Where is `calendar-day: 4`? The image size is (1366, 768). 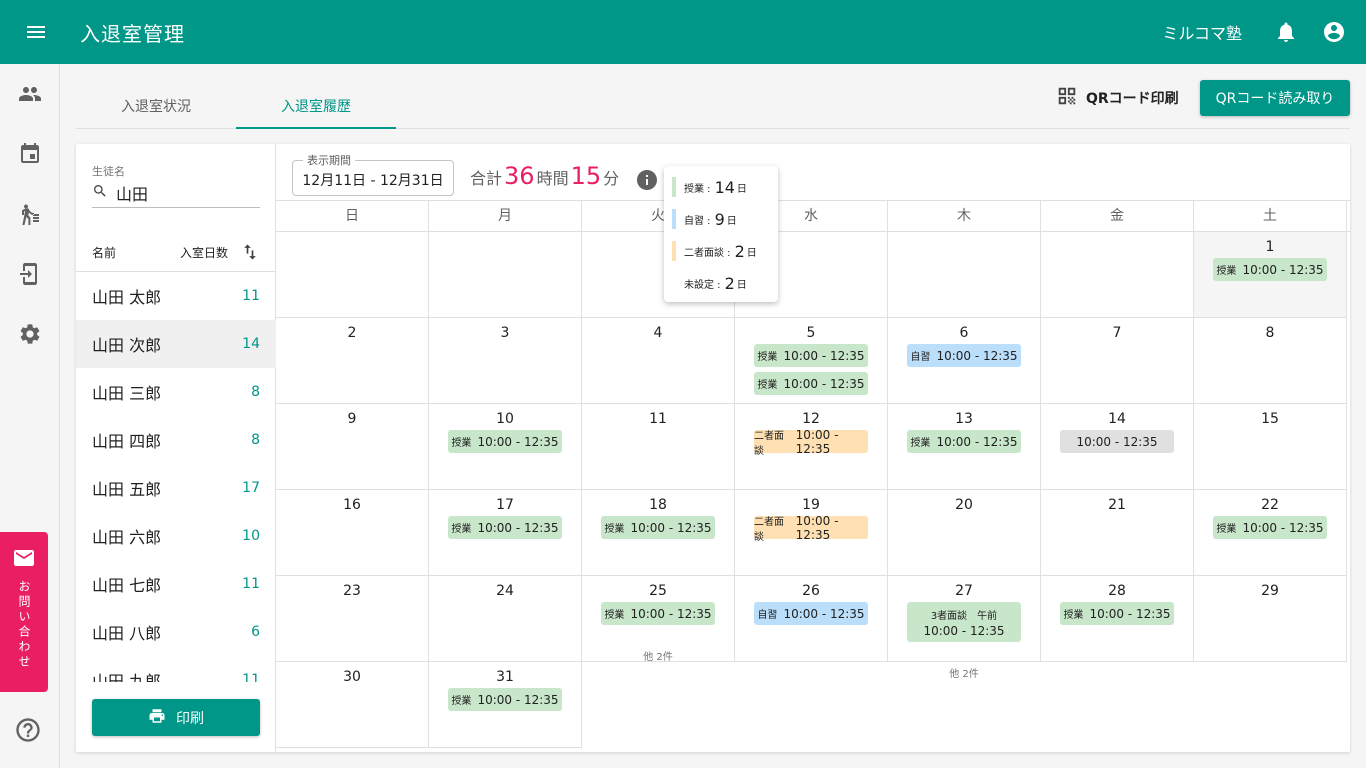
calendar-day: 4 is located at coordinates (658, 361).